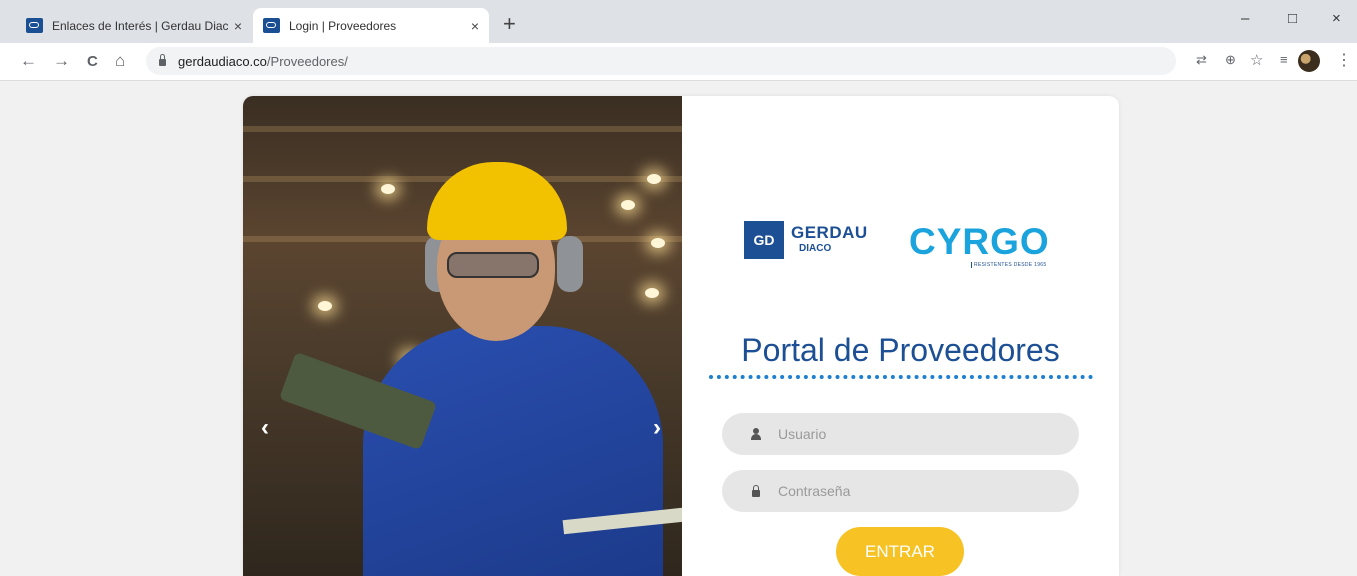 This screenshot has width=1357, height=576. What do you see at coordinates (1010, 265) in the screenshot?
I see `cyrgo-tagline: RESISTENTES DESDE 1965` at bounding box center [1010, 265].